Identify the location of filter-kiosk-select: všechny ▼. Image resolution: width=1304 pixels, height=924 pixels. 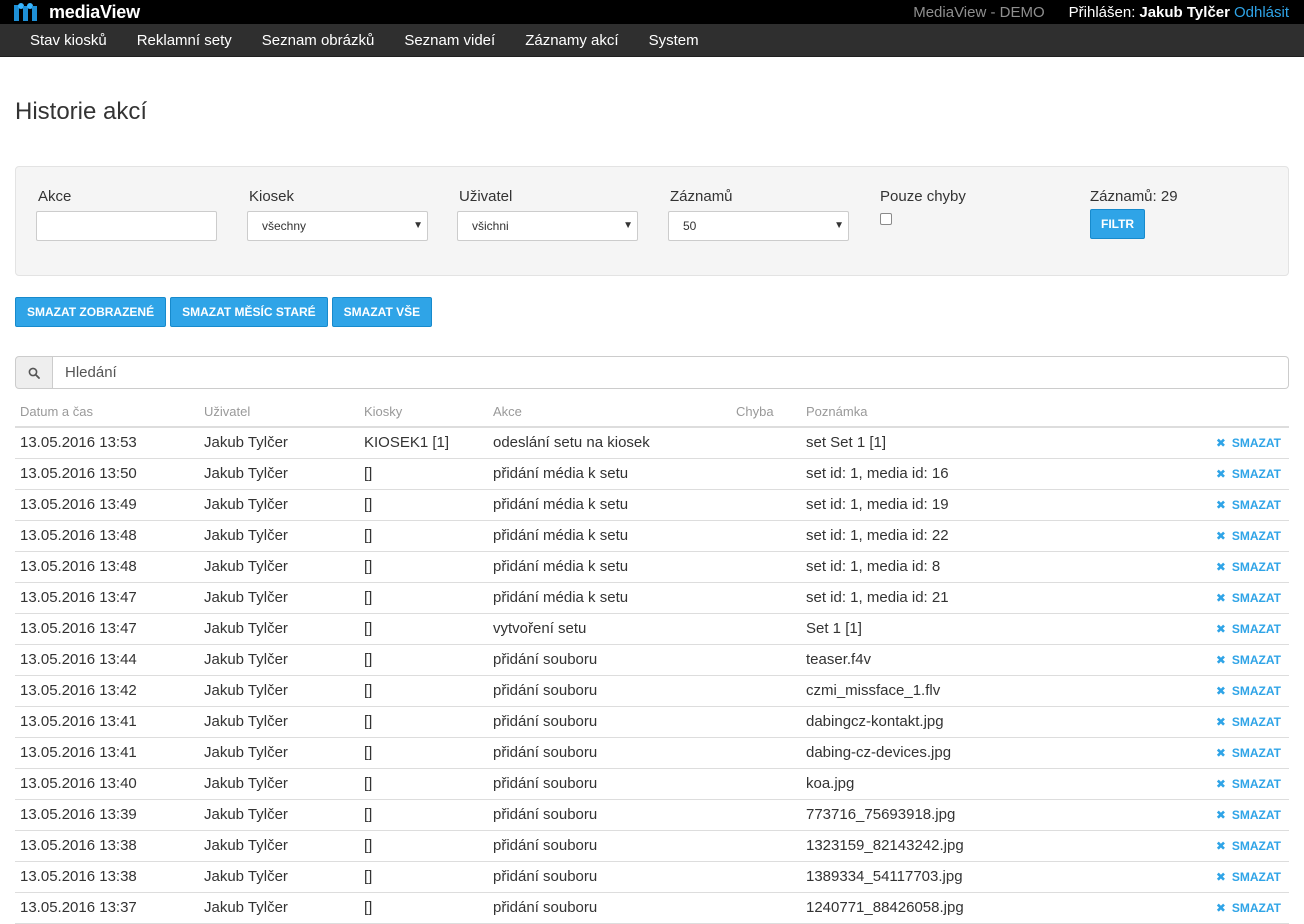
(337, 226).